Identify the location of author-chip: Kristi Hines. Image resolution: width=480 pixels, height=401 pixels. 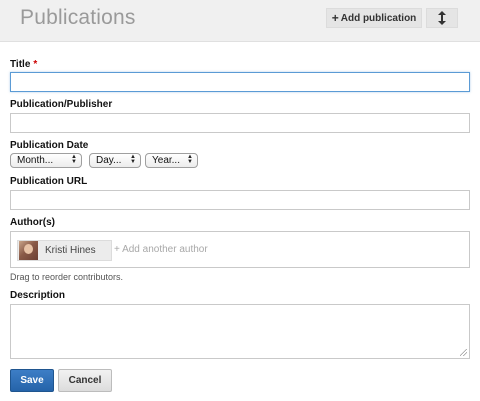
(64, 250).